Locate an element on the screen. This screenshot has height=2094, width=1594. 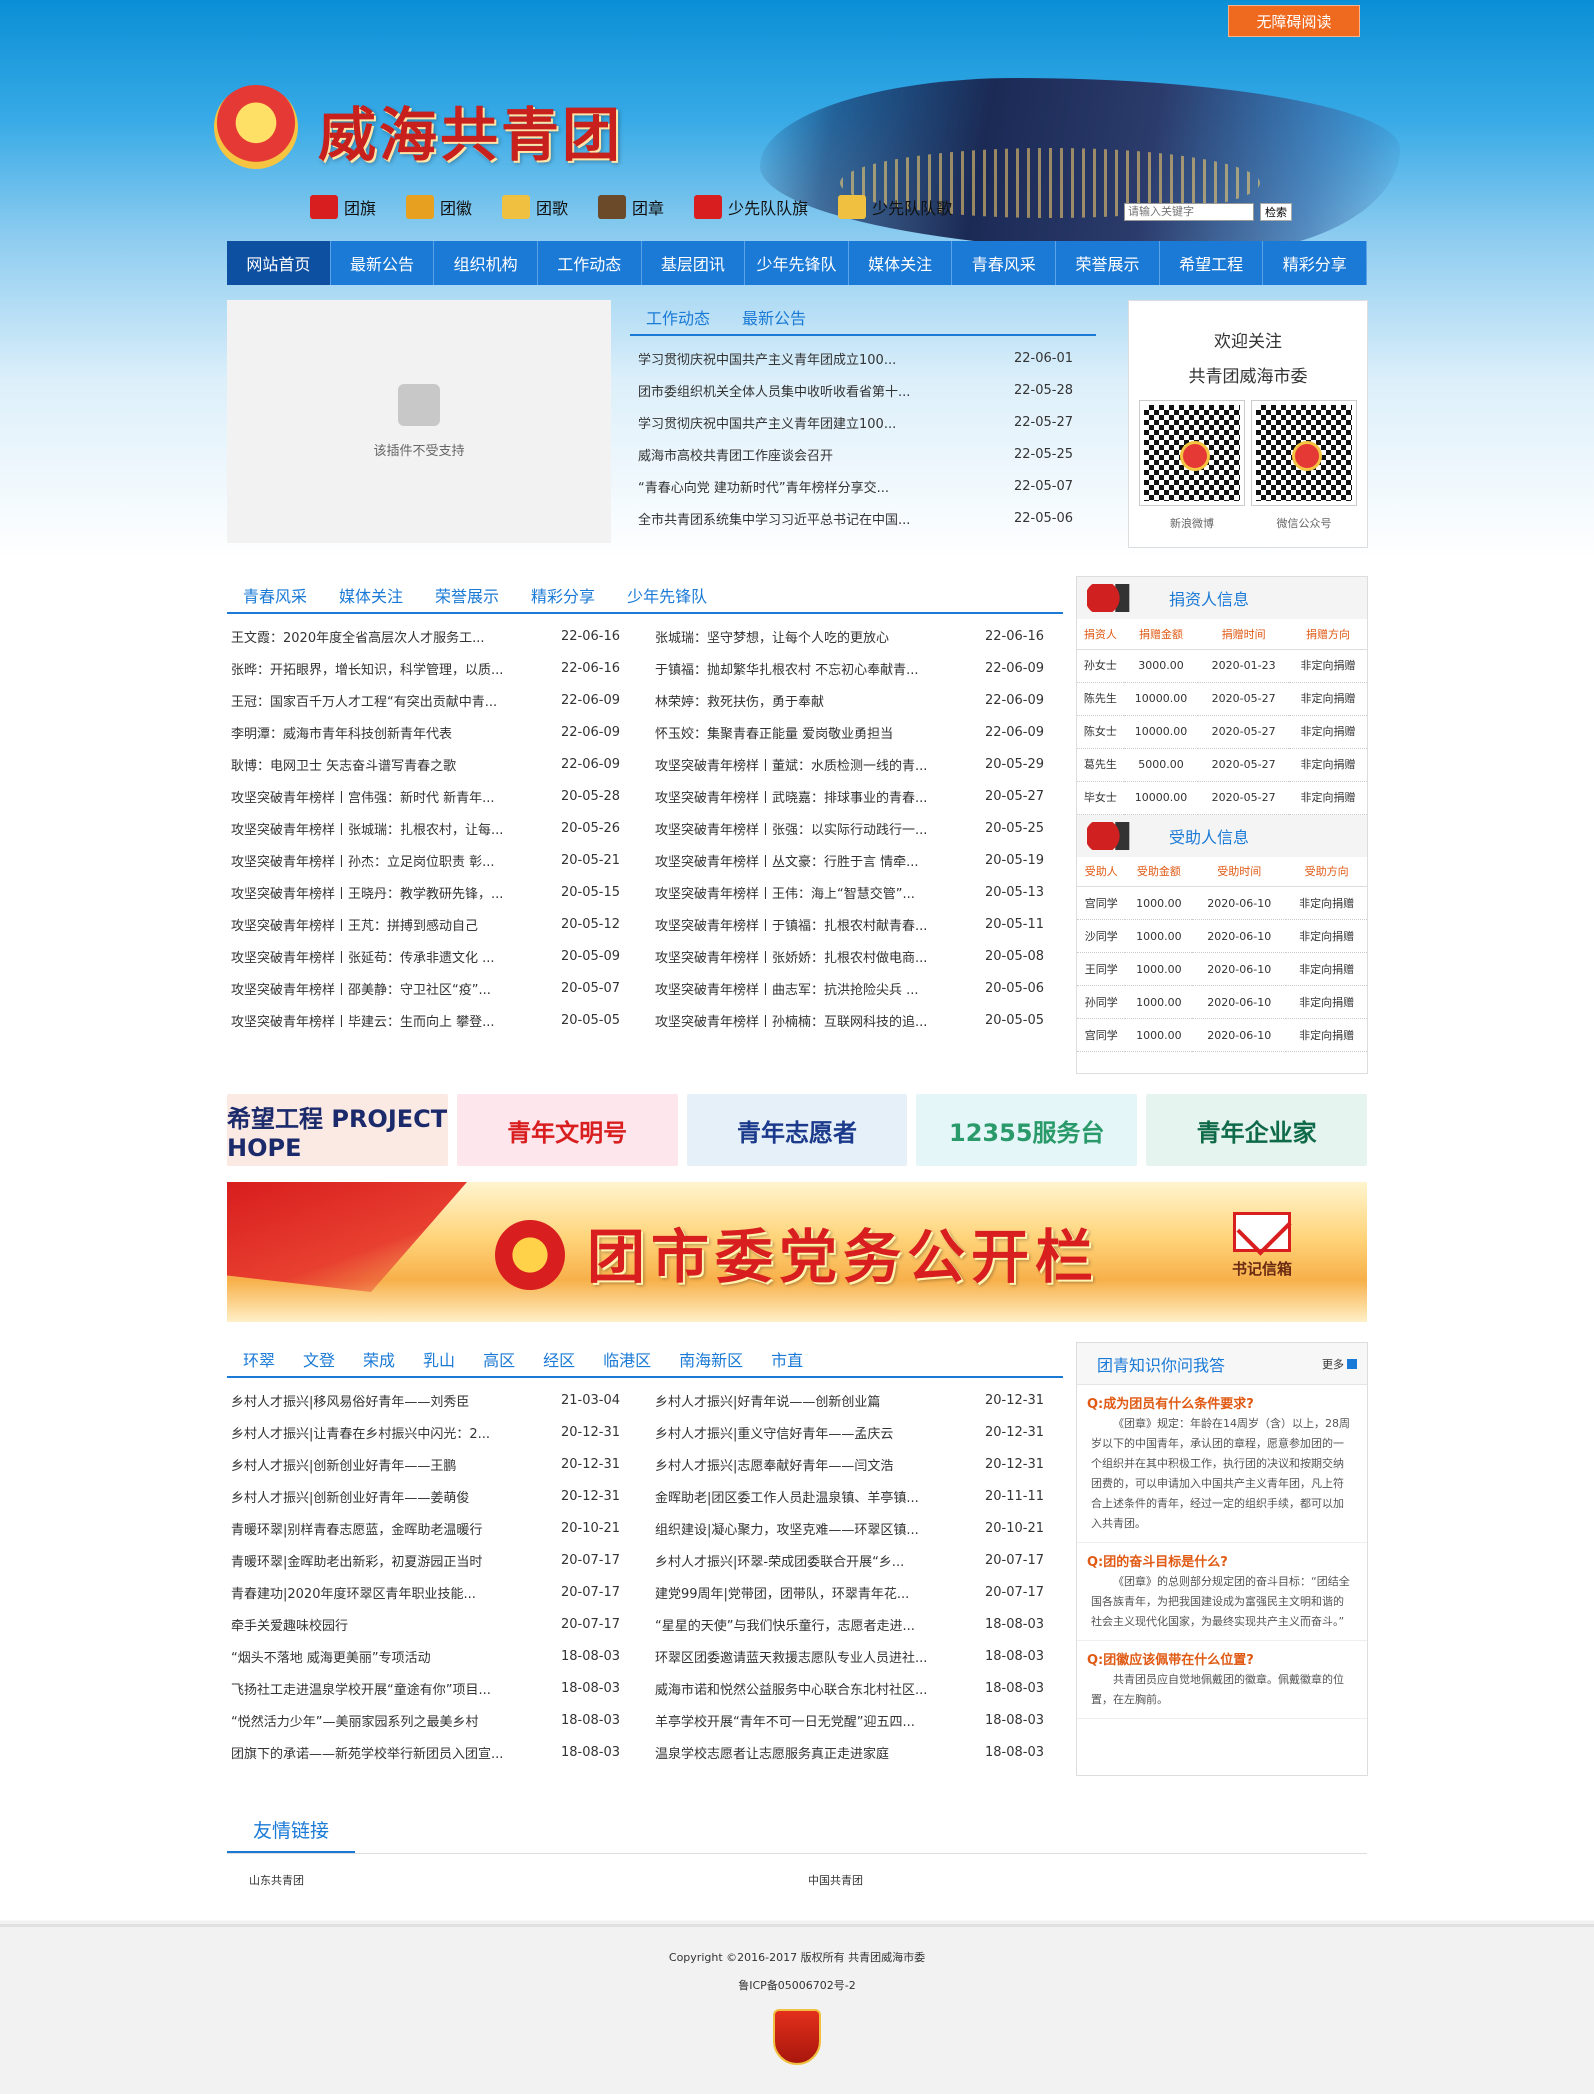
quick-link-2: 团歌 is located at coordinates (535, 207).